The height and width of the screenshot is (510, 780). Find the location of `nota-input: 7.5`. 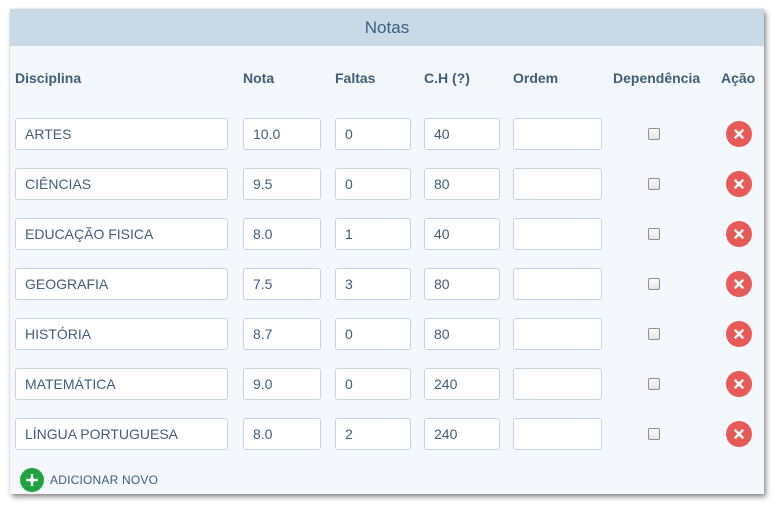

nota-input: 7.5 is located at coordinates (282, 284).